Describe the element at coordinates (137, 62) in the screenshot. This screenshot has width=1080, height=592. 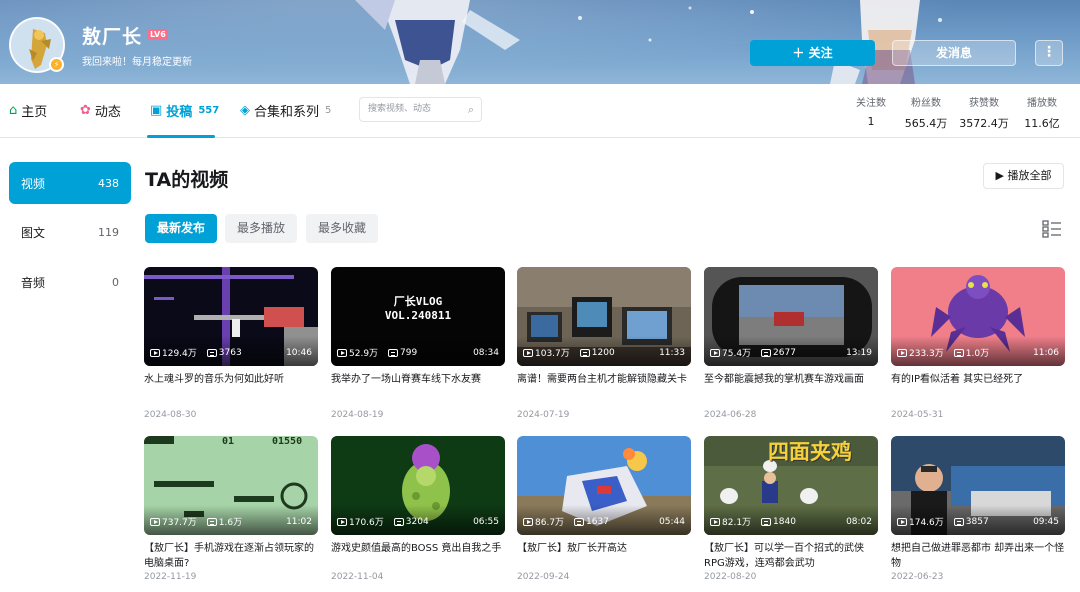
I see `user-sign: 我回来啦！每月稳定更新` at that location.